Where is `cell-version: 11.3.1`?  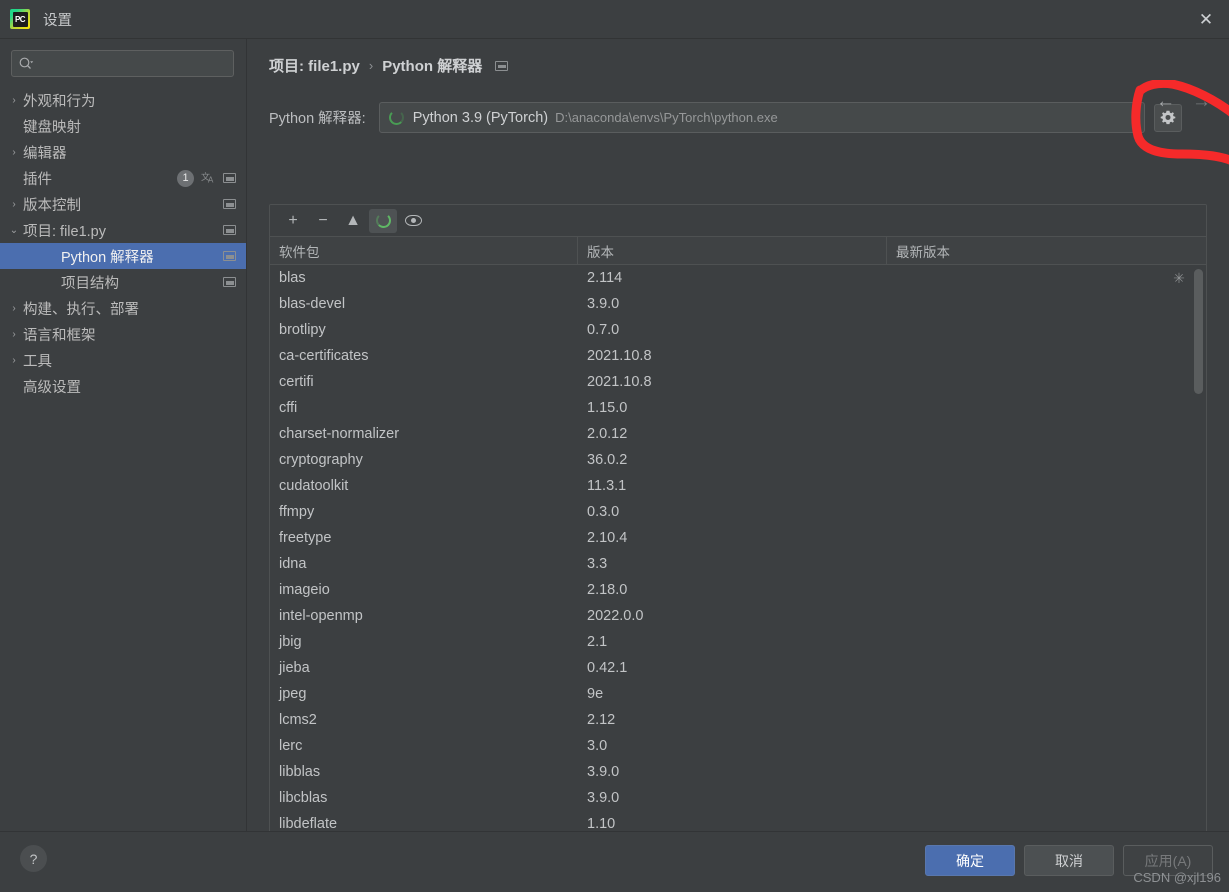 cell-version: 11.3.1 is located at coordinates (607, 486).